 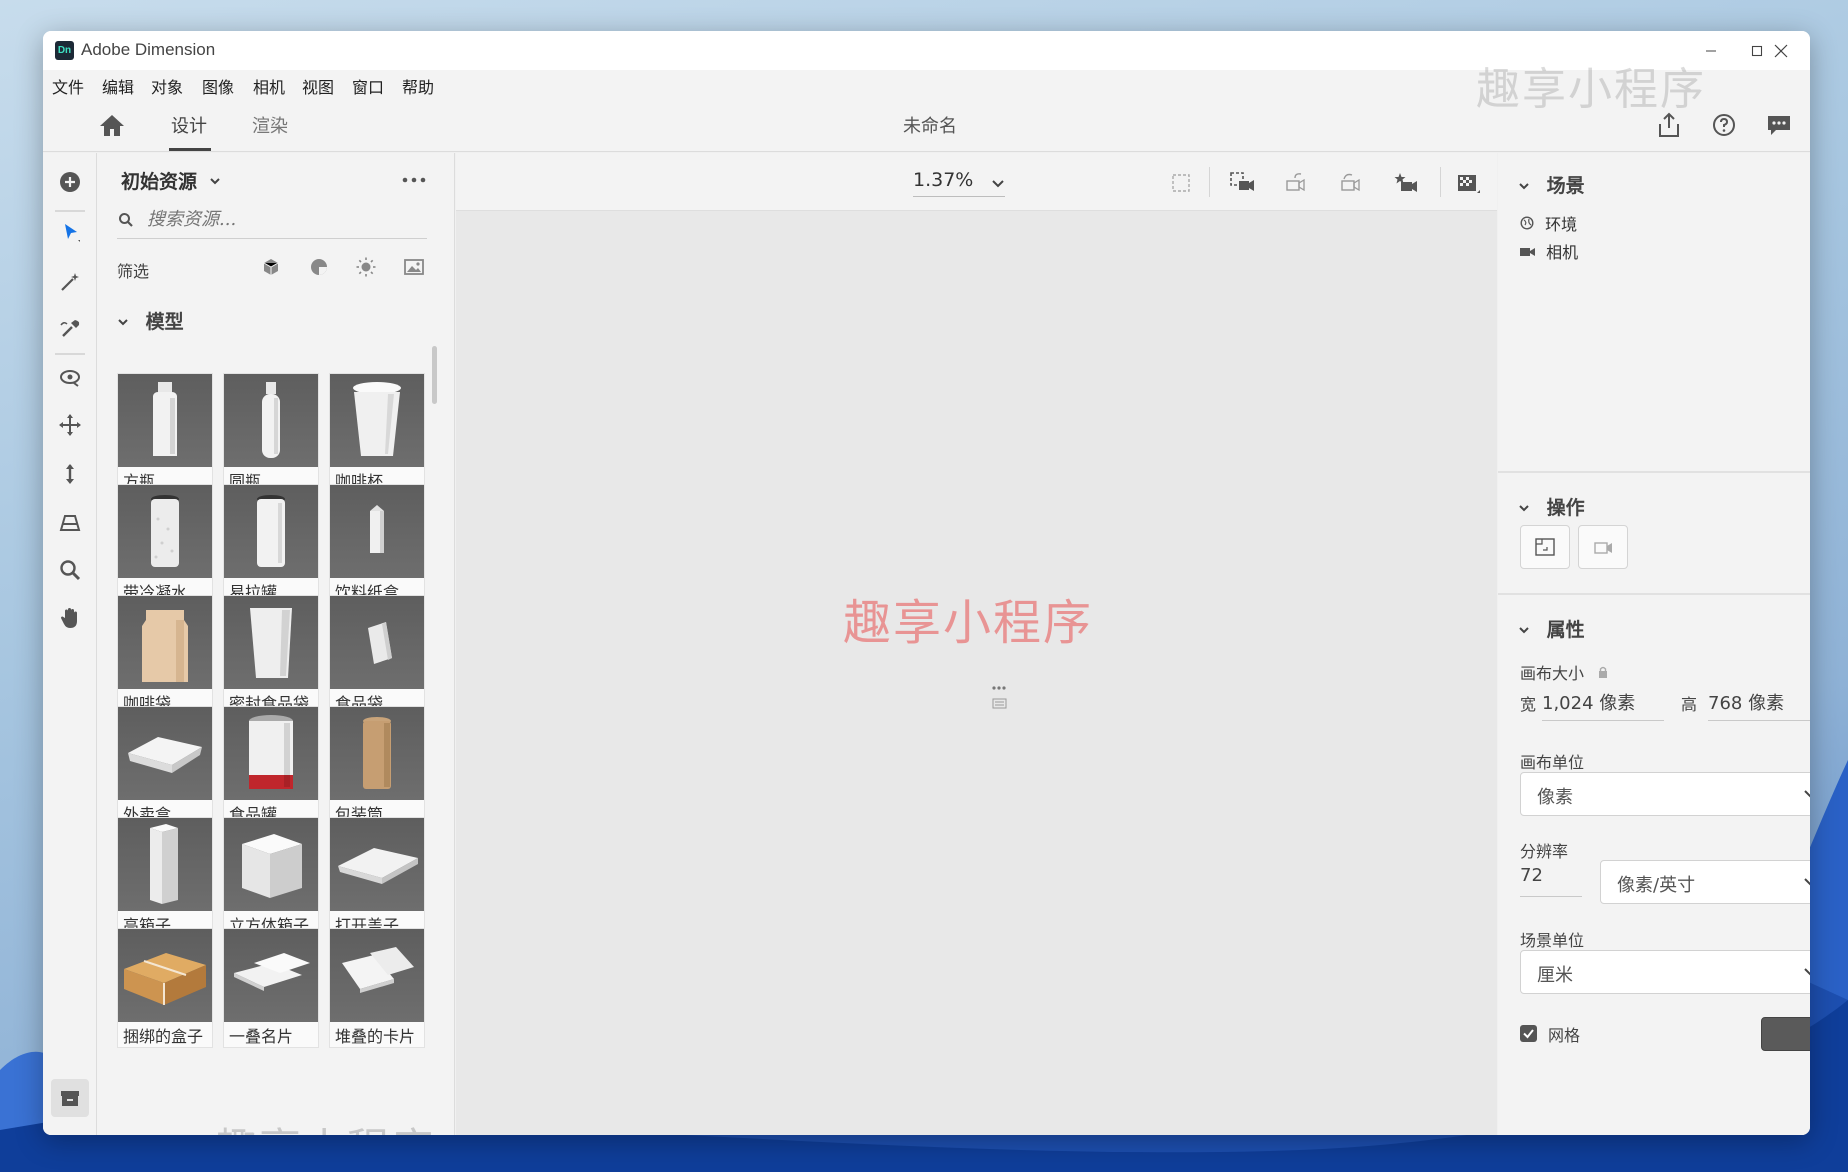 What do you see at coordinates (959, 183) in the screenshot?
I see `zoom-dropdown: 1.37%` at bounding box center [959, 183].